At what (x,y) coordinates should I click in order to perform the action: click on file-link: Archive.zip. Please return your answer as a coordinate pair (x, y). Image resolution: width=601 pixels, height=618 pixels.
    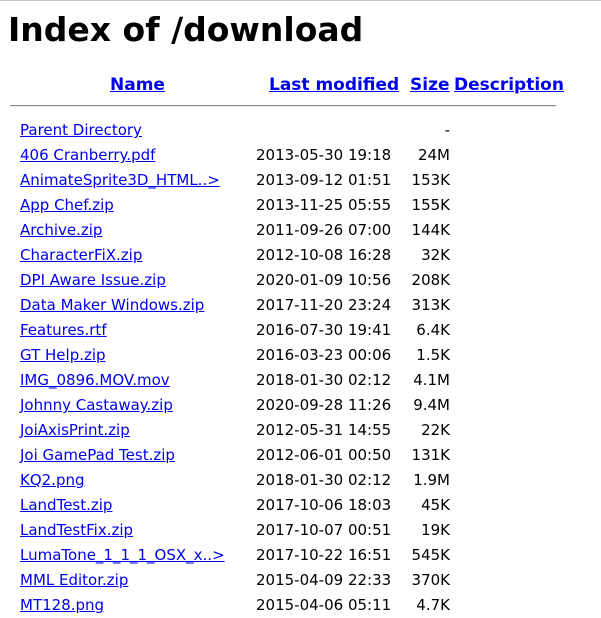
    Looking at the image, I should click on (61, 230).